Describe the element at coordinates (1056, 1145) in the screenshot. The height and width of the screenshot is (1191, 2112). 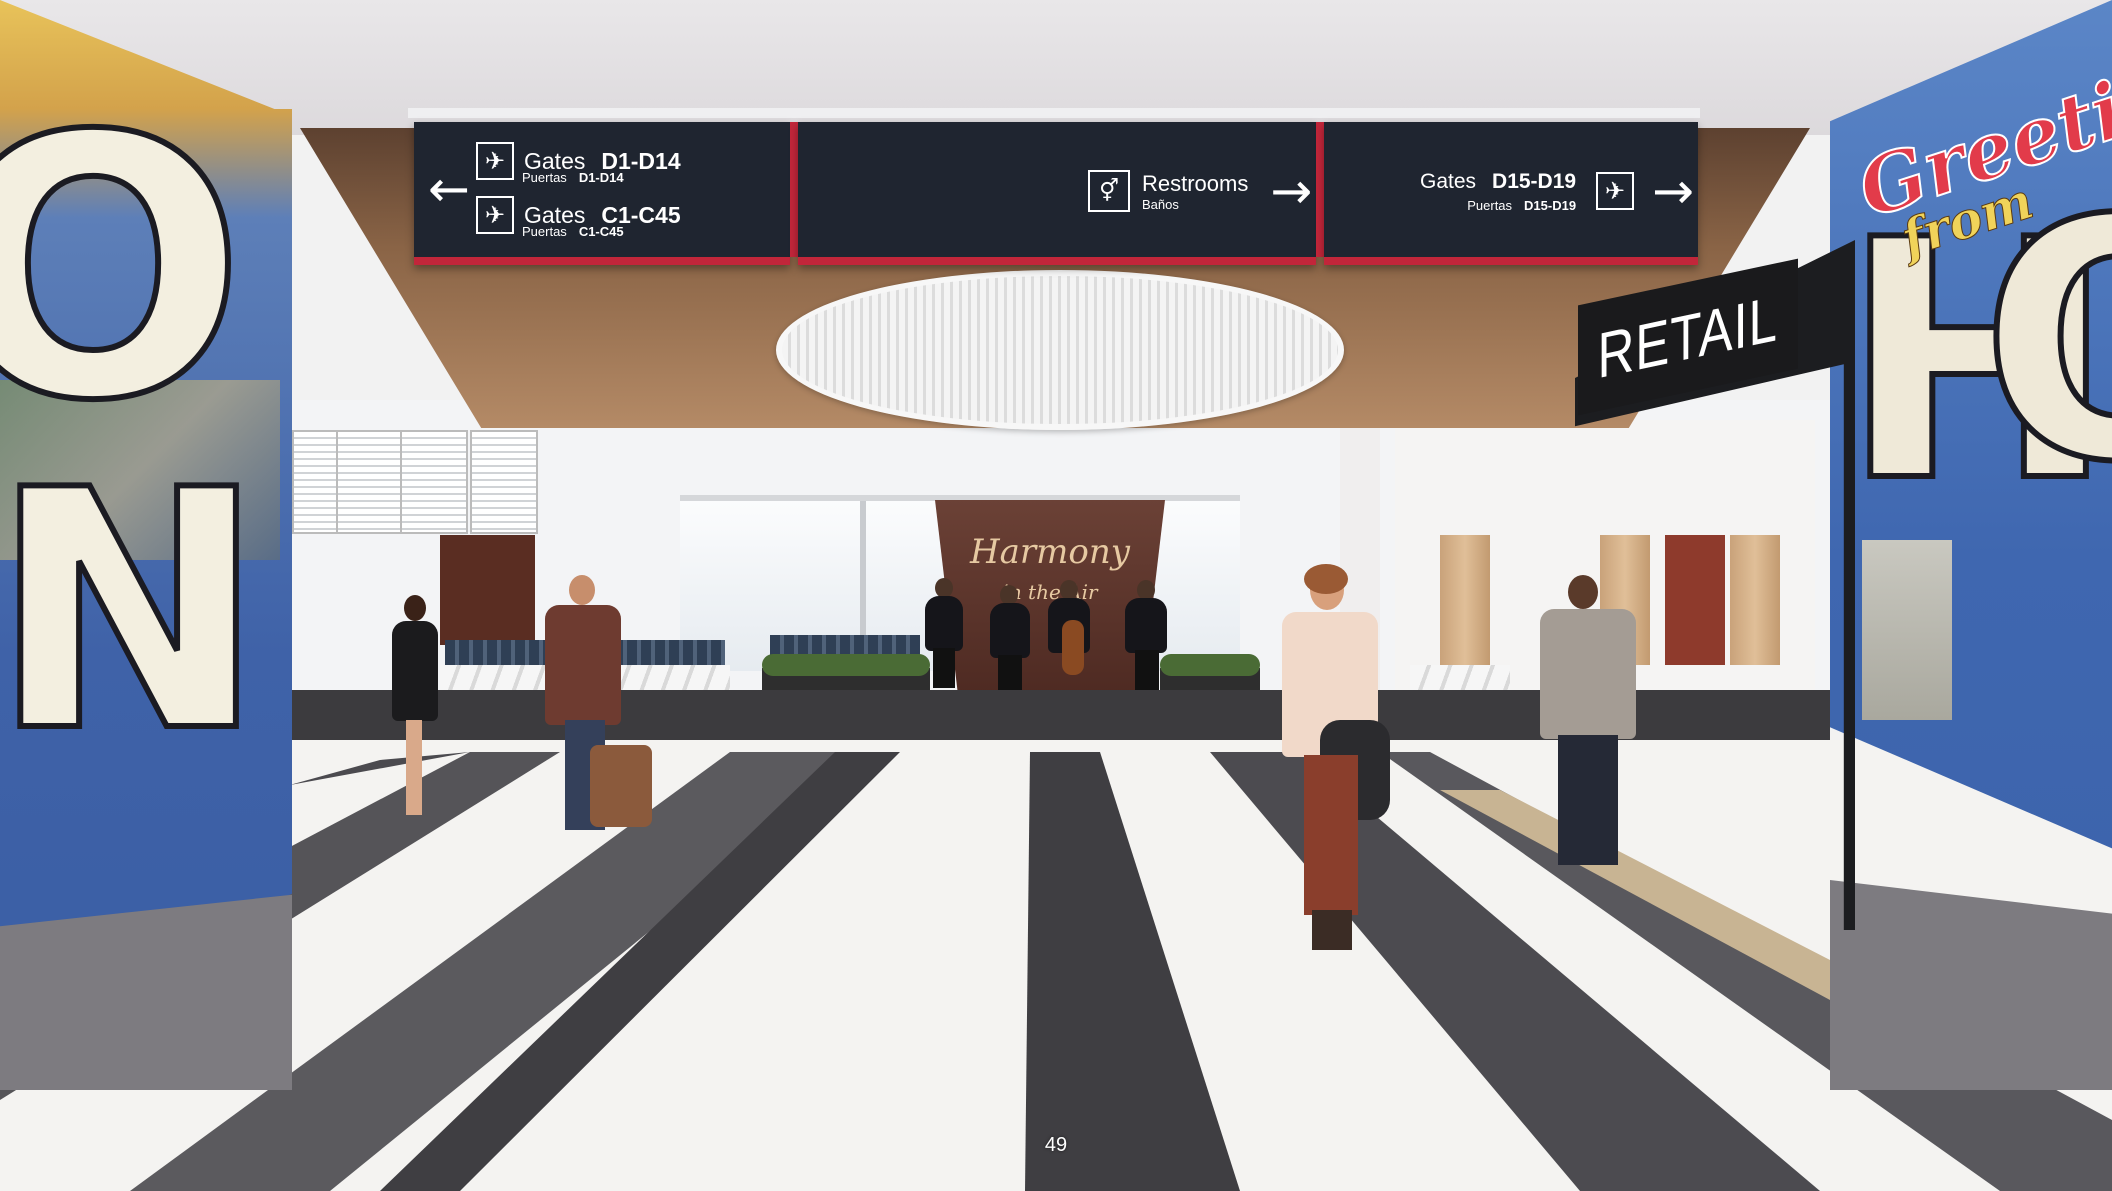
I see `page-number: 49` at that location.